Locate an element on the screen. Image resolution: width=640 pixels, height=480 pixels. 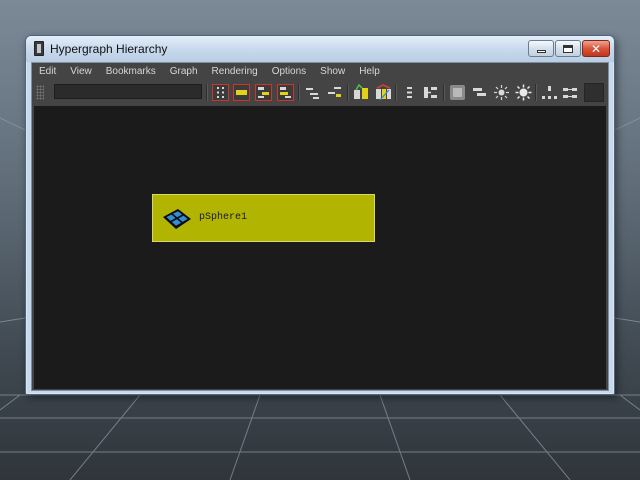
light-on-icon is located at coordinates (501, 92).